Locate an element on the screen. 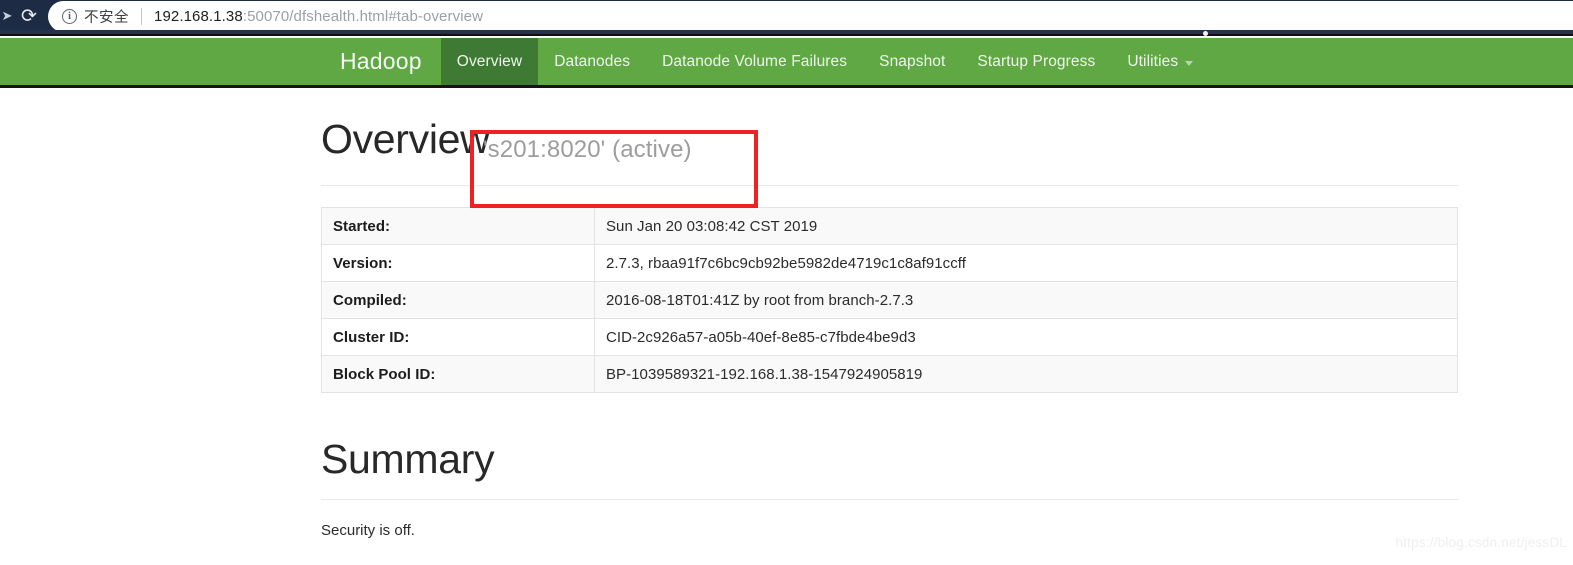 Image resolution: width=1573 pixels, height=565 pixels. reload-icon: ⟳ is located at coordinates (29, 16).